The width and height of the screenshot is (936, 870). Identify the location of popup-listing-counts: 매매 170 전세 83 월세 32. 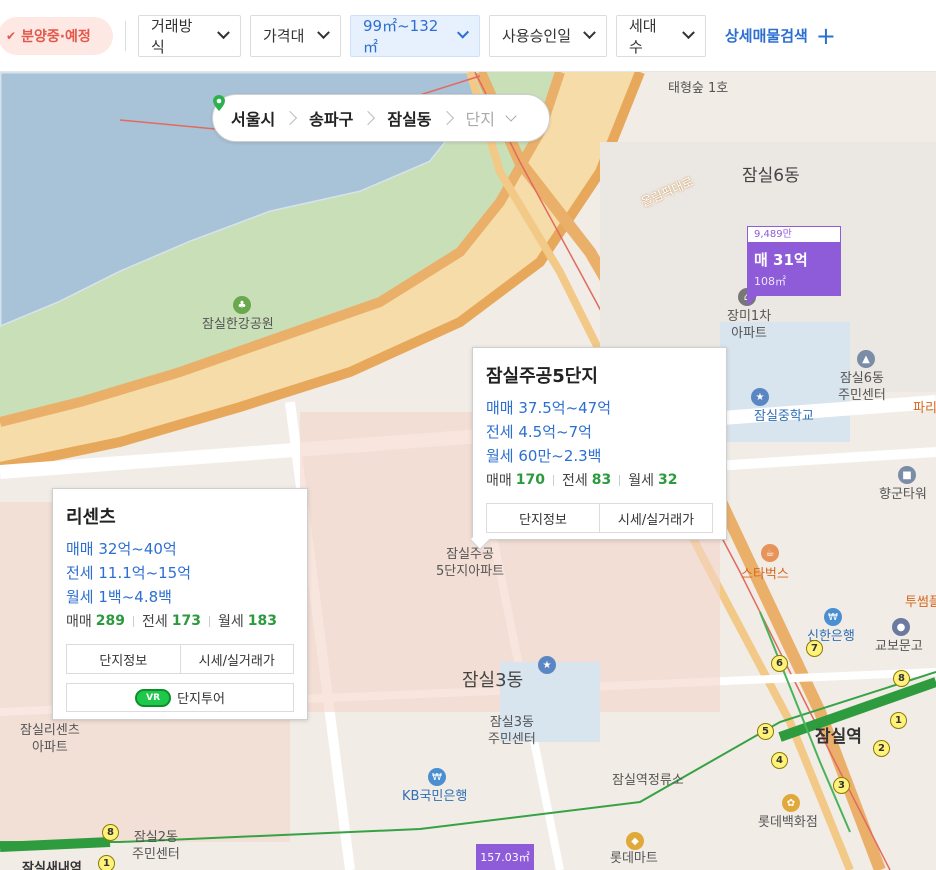
(599, 480).